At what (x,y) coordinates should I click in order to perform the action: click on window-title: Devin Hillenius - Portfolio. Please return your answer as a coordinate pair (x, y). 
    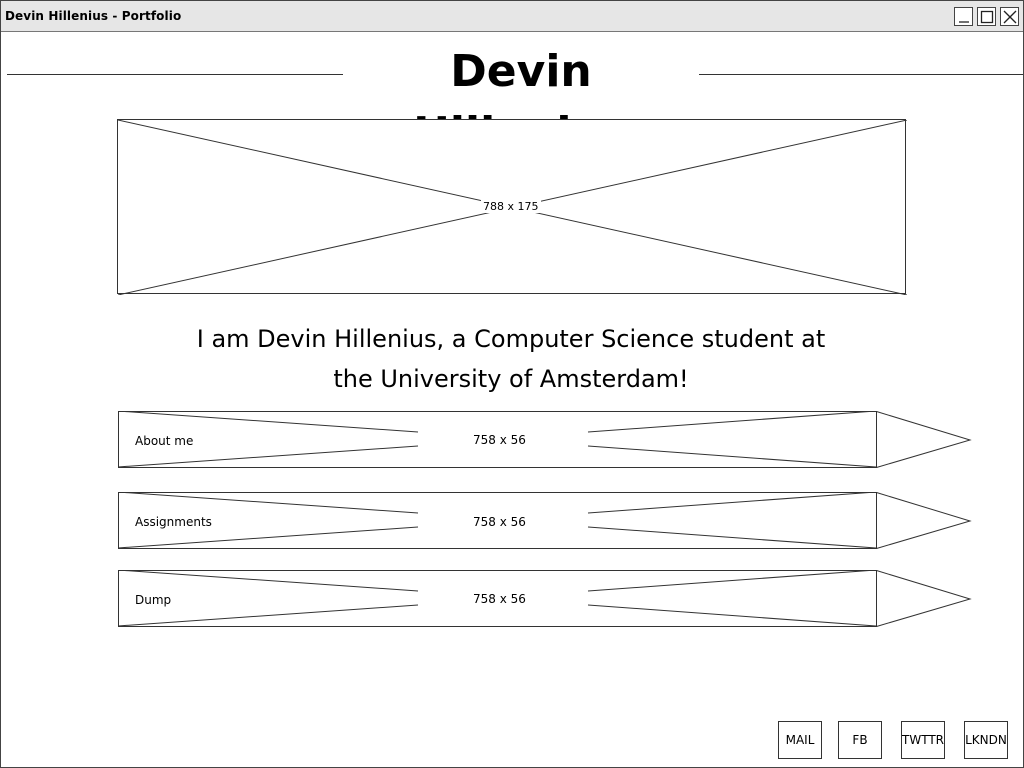
    Looking at the image, I should click on (93, 16).